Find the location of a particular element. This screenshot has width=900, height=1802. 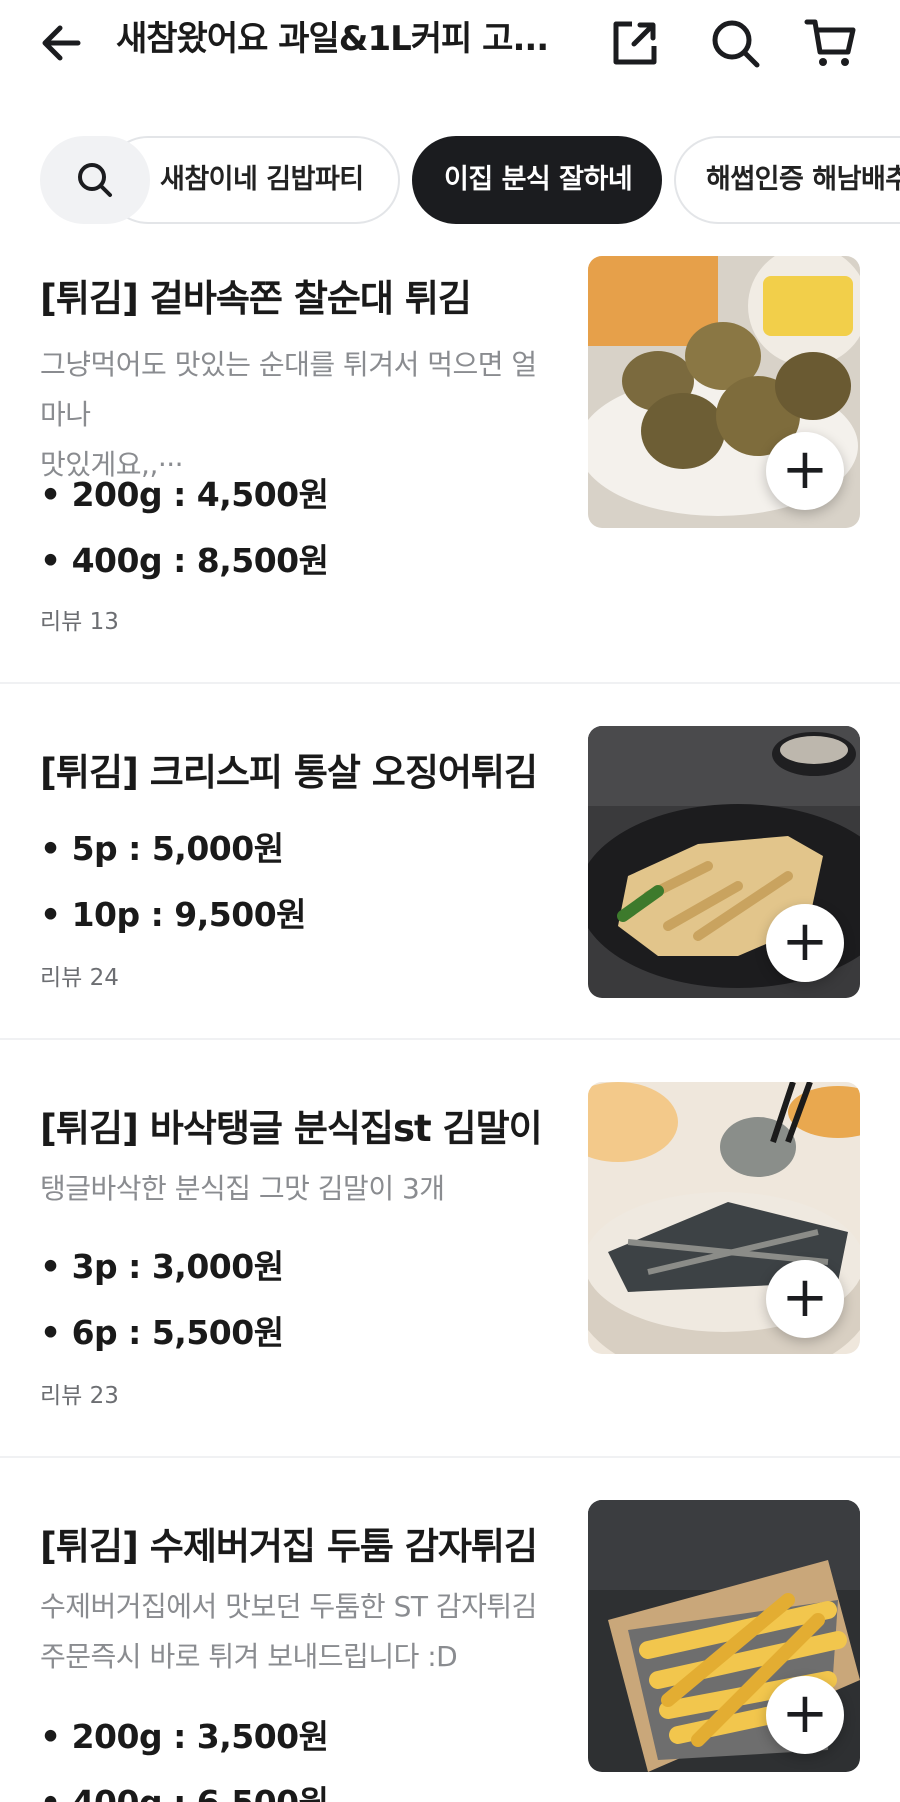

description-line: 수제버거집에서 맛보던 두툼한 ST 감자튀김 is located at coordinates (288, 1606).